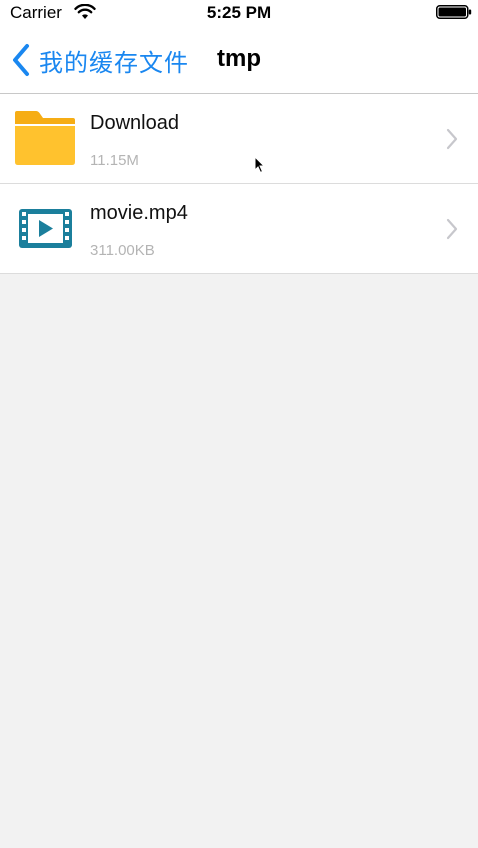 This screenshot has height=848, width=478. What do you see at coordinates (122, 250) in the screenshot?
I see `file-size: 311.00KB` at bounding box center [122, 250].